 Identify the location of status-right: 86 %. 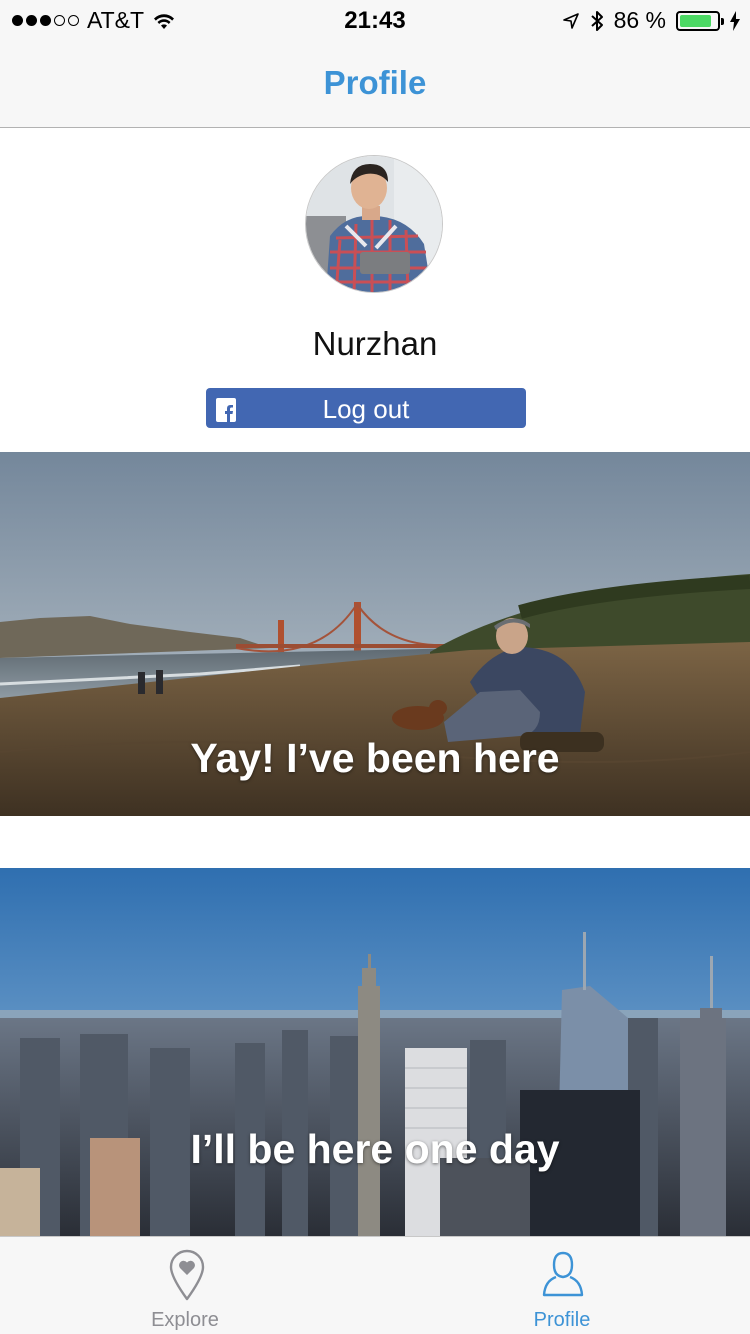
(651, 20).